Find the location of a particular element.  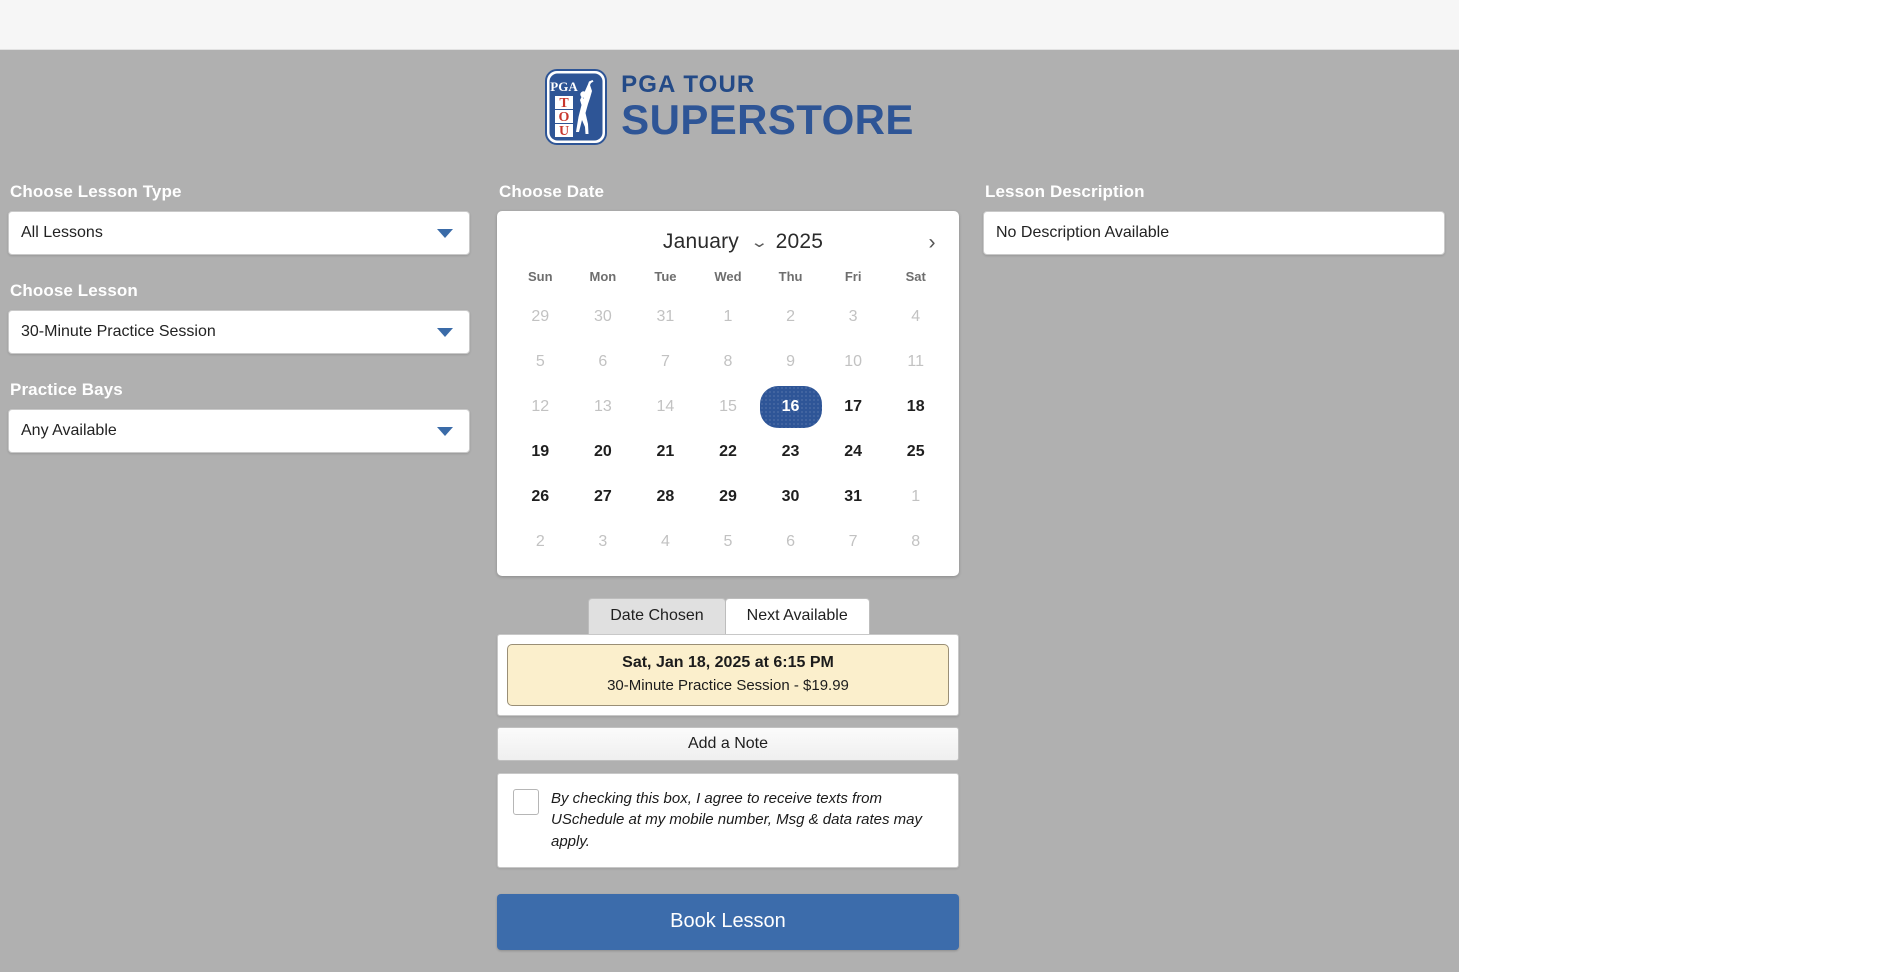

practice-bays-select: Any Available is located at coordinates (239, 431).